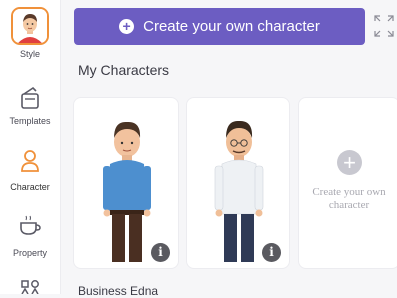 The height and width of the screenshot is (298, 397). I want to click on sidebar-item-shapes, so click(30, 286).